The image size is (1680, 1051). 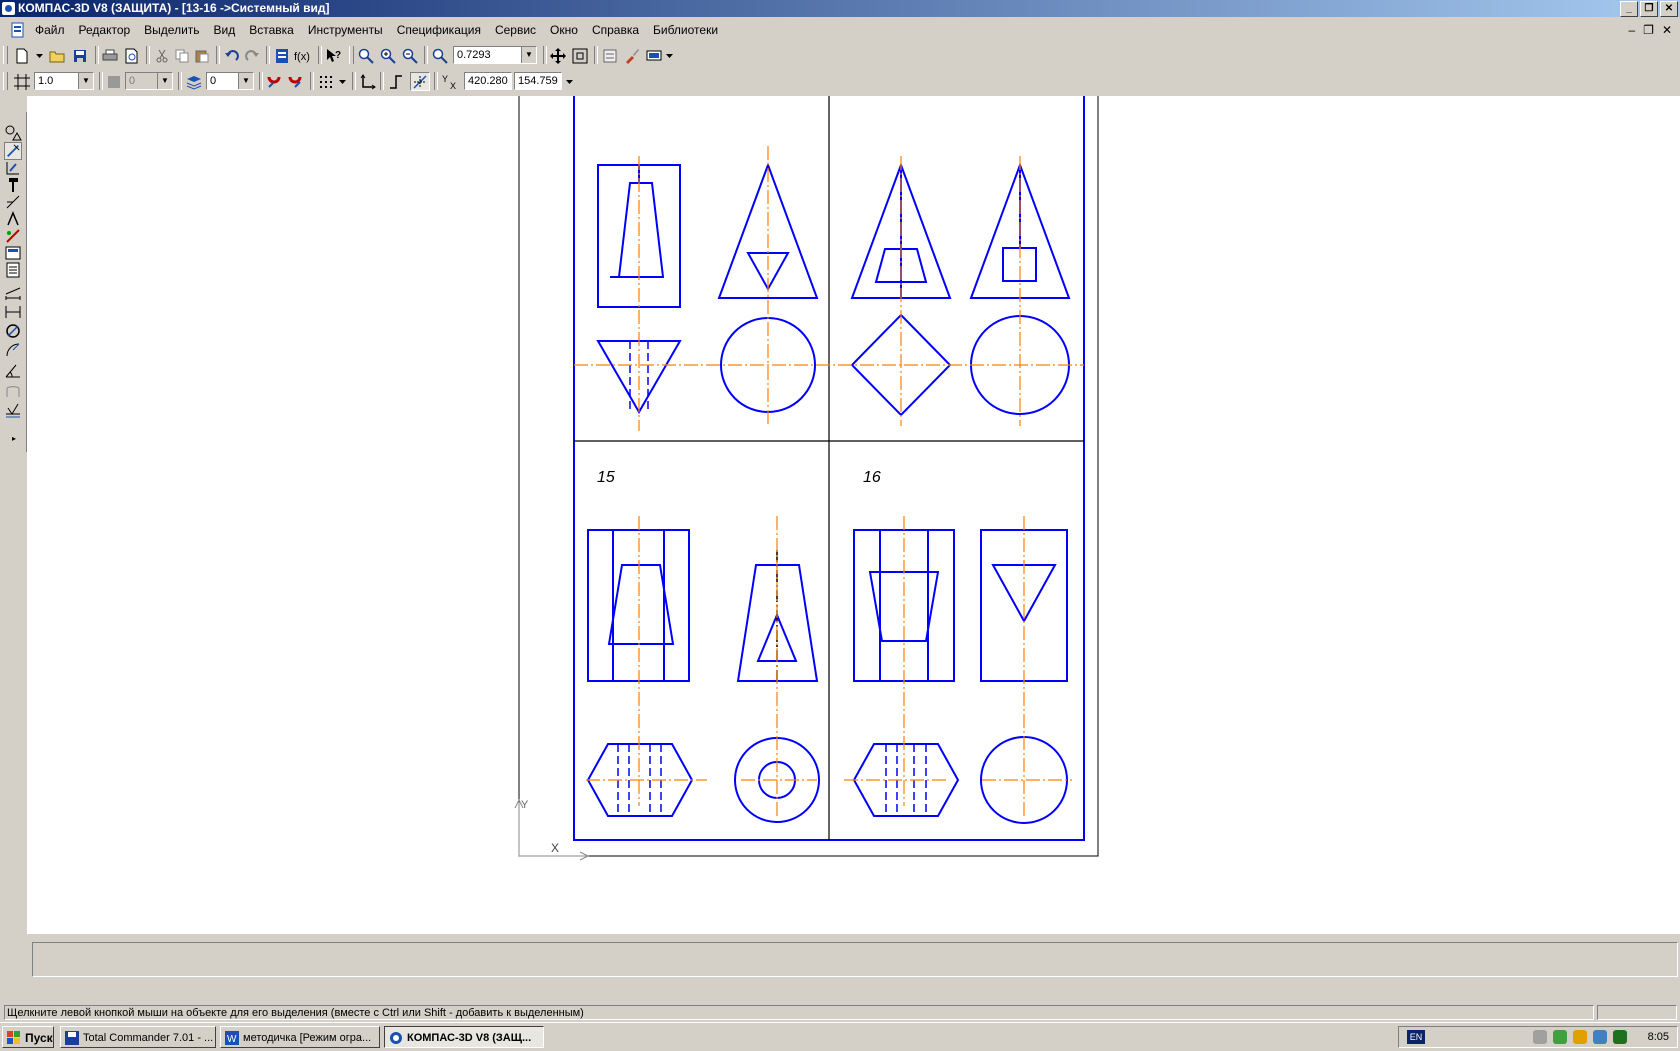 What do you see at coordinates (13, 270) in the screenshot?
I see `spec-icon` at bounding box center [13, 270].